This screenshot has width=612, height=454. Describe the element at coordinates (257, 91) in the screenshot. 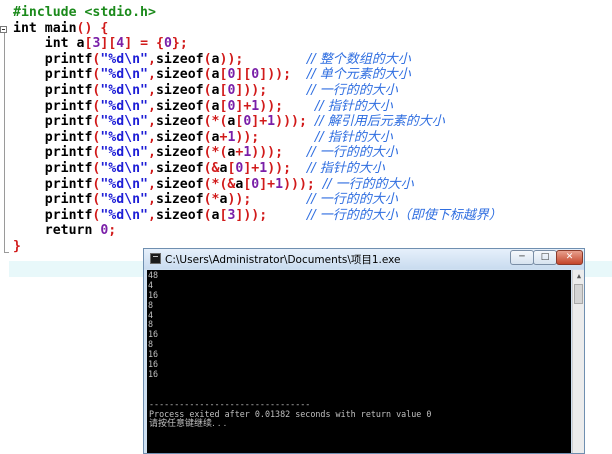

I see `code-line: printf("%d\n",sizeof(a[0])); // 一行的的大小` at that location.